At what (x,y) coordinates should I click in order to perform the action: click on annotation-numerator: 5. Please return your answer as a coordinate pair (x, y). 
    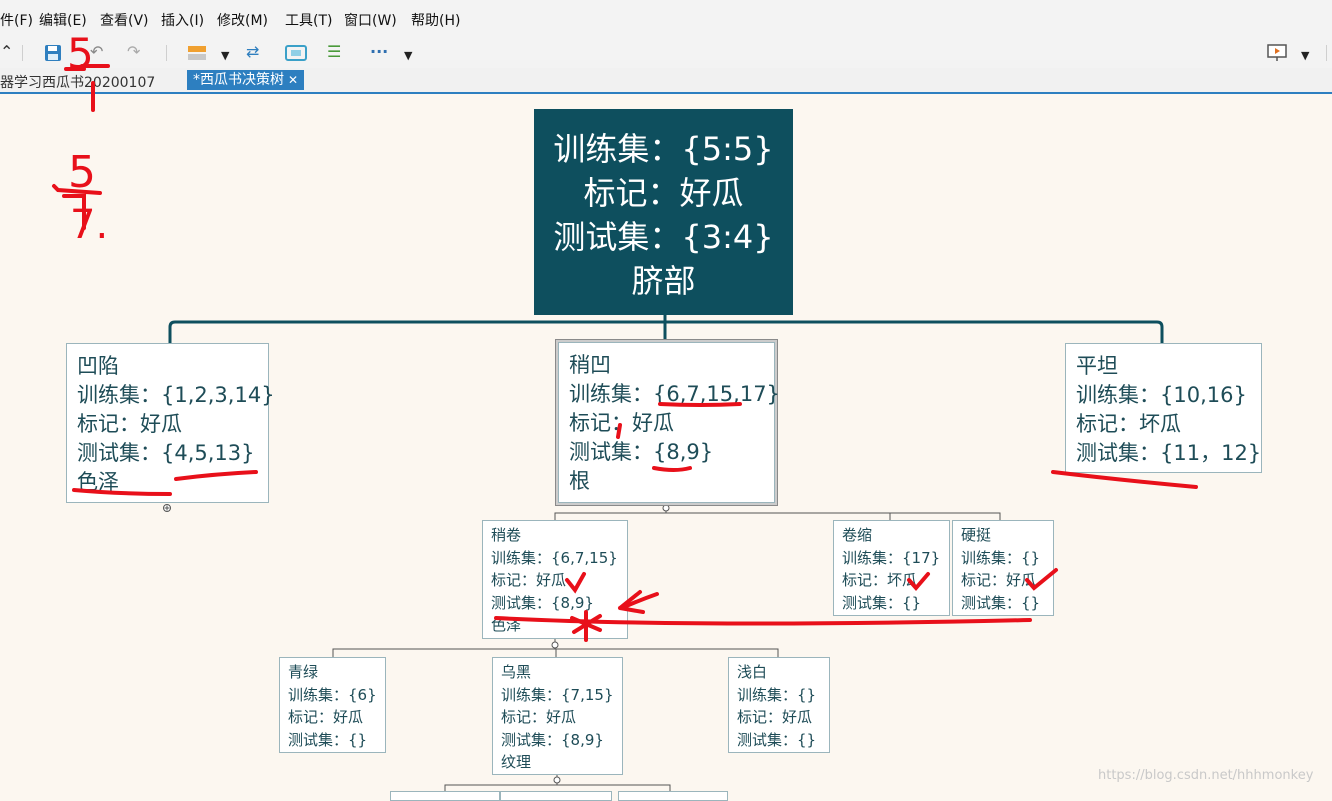
    Looking at the image, I should click on (80, 53).